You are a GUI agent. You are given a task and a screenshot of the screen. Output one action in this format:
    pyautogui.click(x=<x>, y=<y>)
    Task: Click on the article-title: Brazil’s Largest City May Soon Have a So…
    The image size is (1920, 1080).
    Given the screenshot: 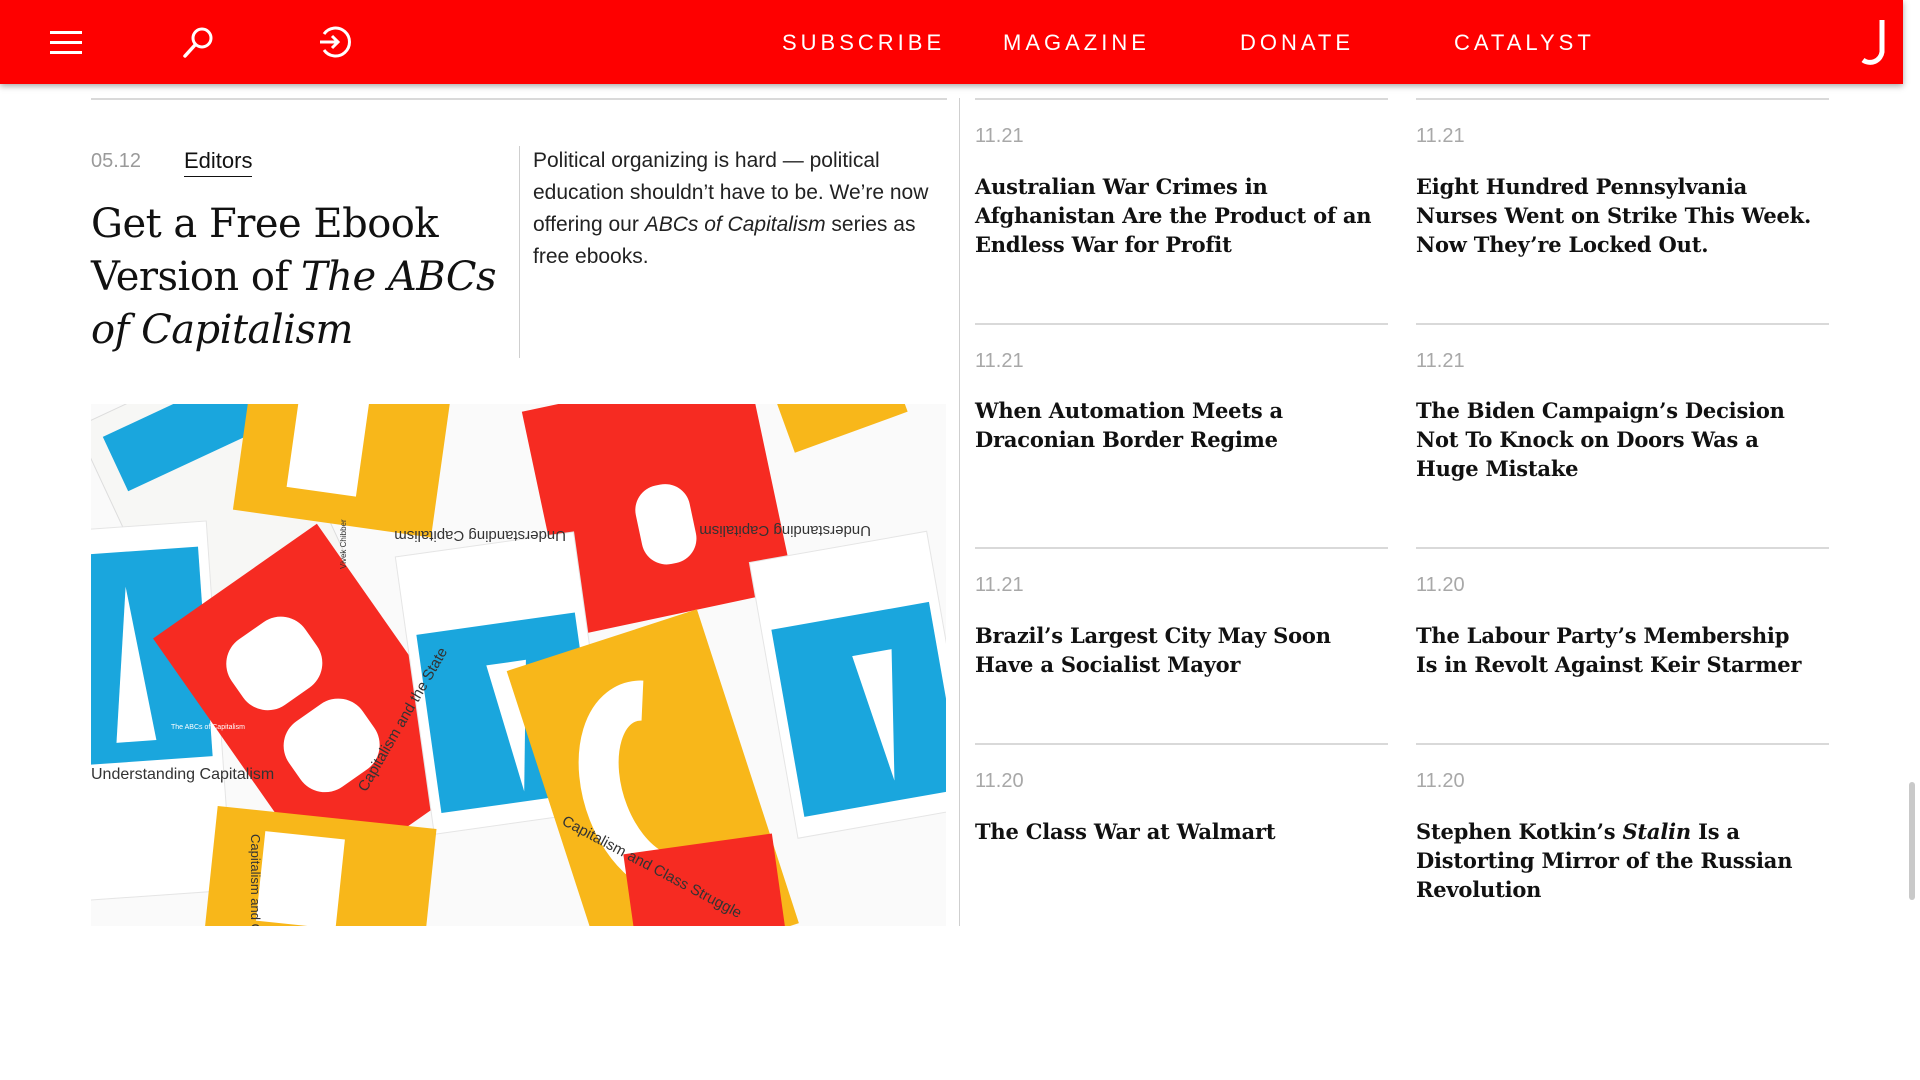 What is the action you would take?
    pyautogui.click(x=1175, y=650)
    